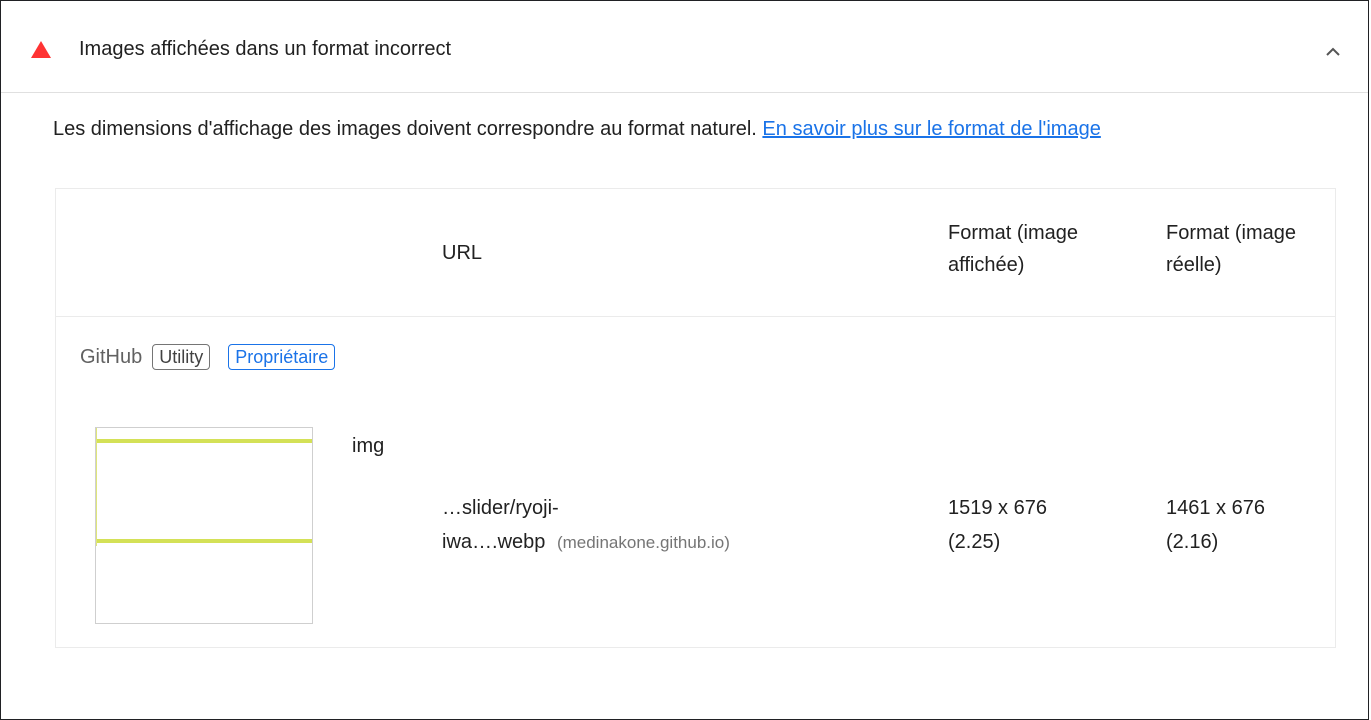  Describe the element at coordinates (204, 441) in the screenshot. I see `thumbnail-stripe-top` at that location.